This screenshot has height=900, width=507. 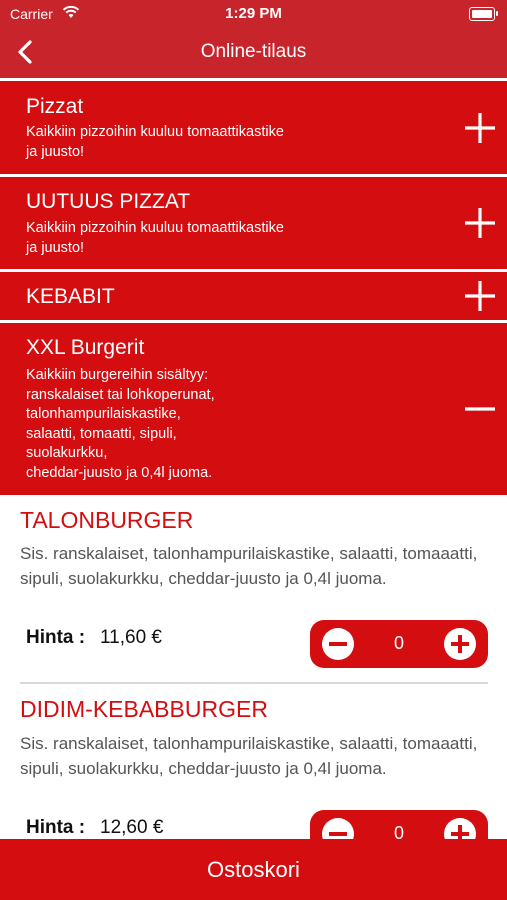 What do you see at coordinates (253, 296) in the screenshot?
I see `category-kebabit: KEBABIT` at bounding box center [253, 296].